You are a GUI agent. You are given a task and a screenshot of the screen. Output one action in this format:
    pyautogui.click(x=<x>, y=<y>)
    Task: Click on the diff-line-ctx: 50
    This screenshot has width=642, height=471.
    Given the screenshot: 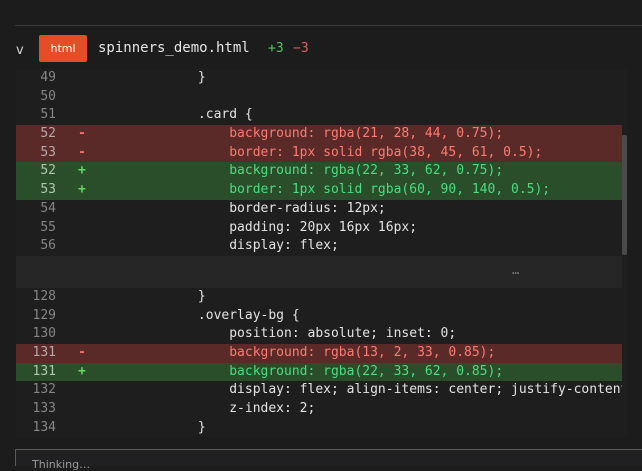 What is the action you would take?
    pyautogui.click(x=321, y=97)
    